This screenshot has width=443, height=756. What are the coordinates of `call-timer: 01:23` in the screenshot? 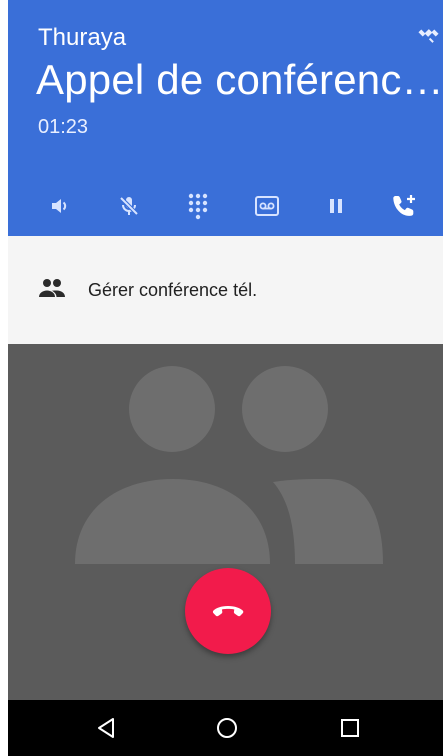 It's located at (63, 127).